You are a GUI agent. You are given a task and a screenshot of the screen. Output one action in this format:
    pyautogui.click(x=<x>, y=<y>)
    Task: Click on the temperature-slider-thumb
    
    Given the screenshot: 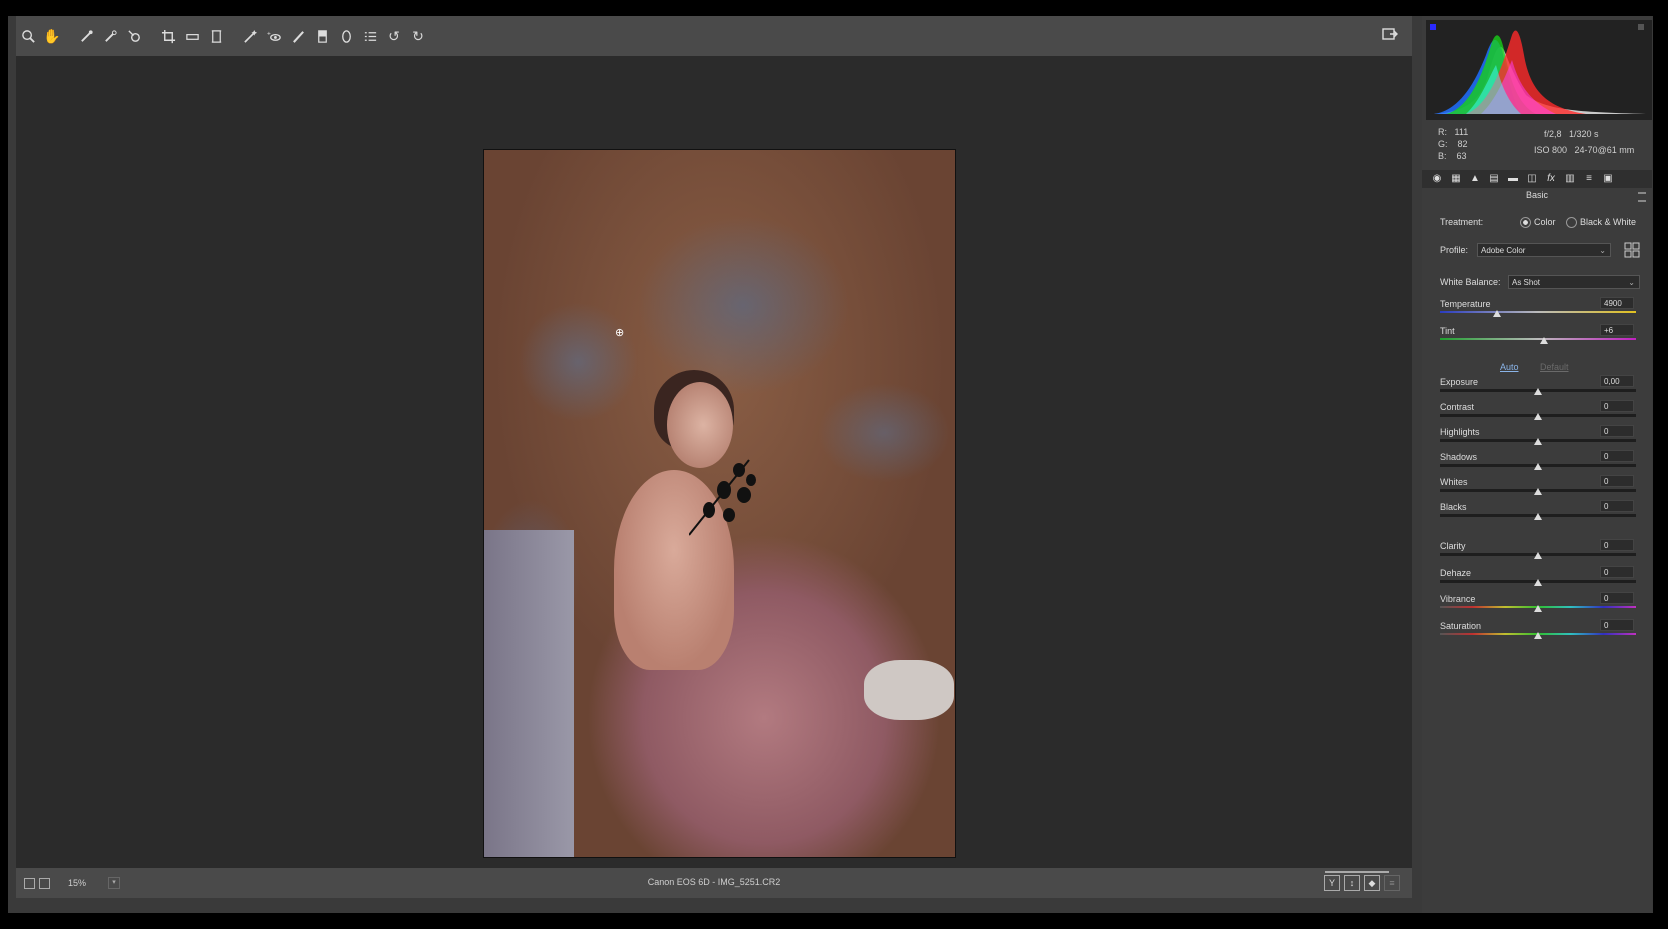 What is the action you would take?
    pyautogui.click(x=1496, y=313)
    